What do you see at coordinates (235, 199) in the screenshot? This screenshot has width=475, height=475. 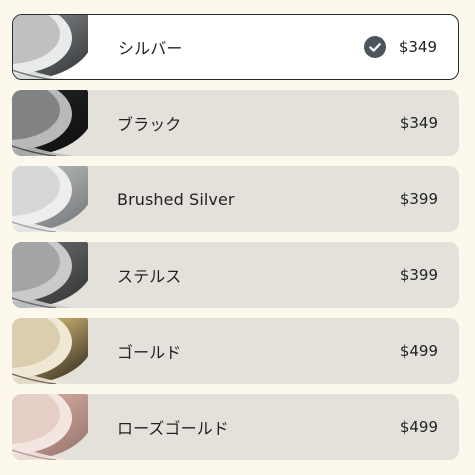 I see `finish-option-brushed-silver: Brushed Silver $399` at bounding box center [235, 199].